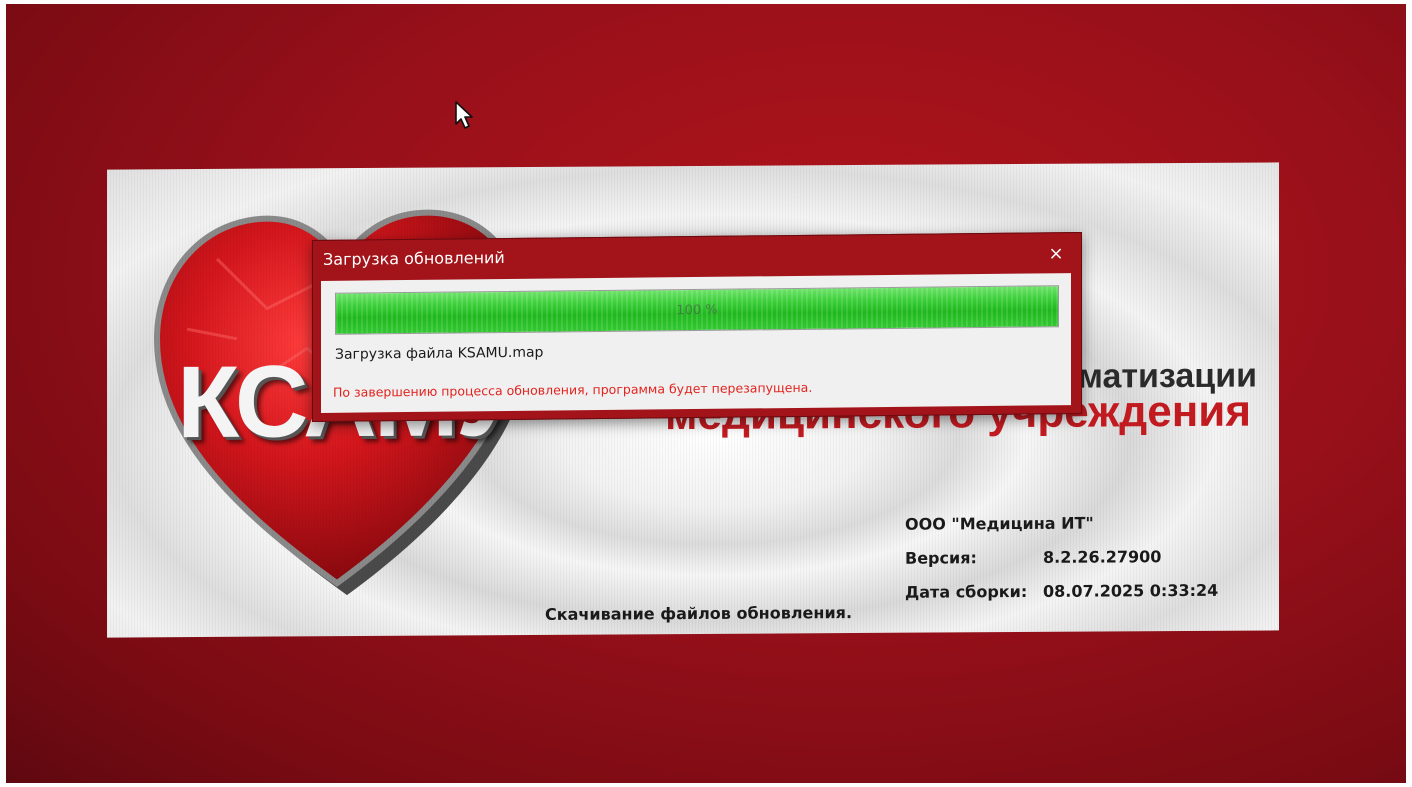 The height and width of the screenshot is (787, 1412). Describe the element at coordinates (414, 258) in the screenshot. I see `dialog-title: Загрузка обновлений` at that location.